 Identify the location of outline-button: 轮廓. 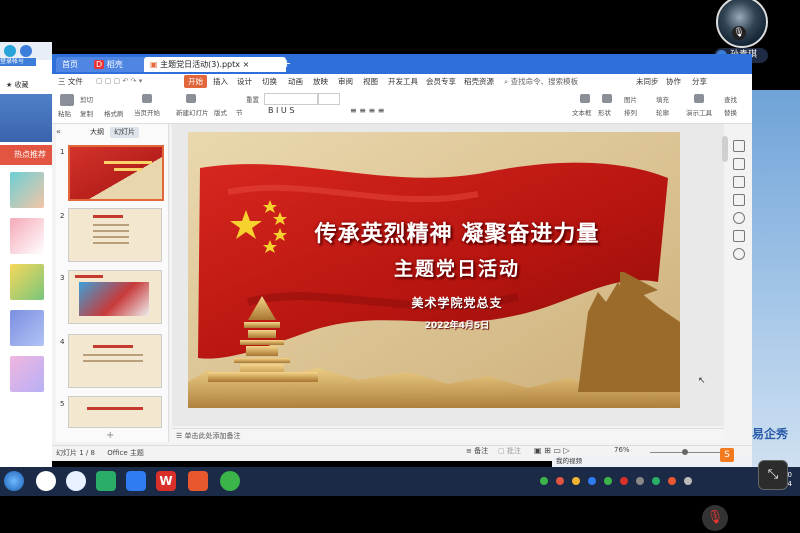
(662, 112).